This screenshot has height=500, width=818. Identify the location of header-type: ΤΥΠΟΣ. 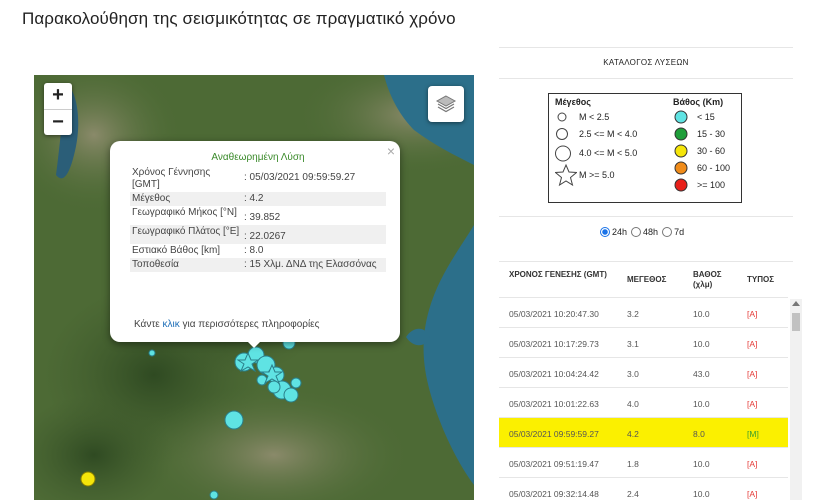
(760, 280).